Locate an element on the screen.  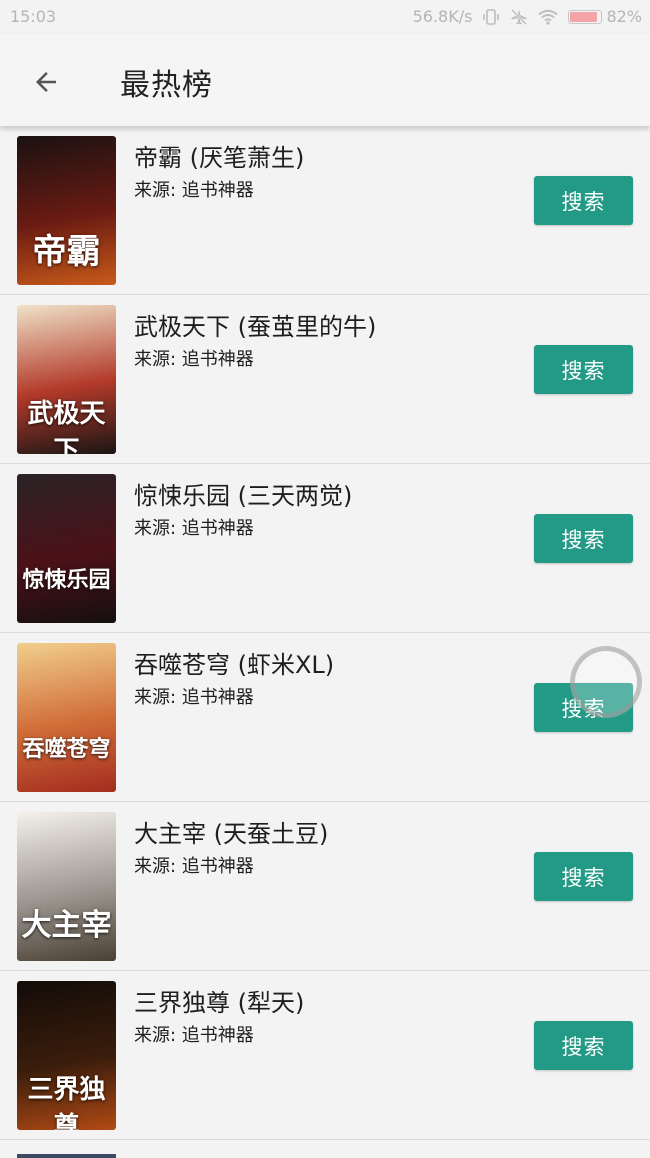
book-cover: 三界独尊 is located at coordinates (66, 1055).